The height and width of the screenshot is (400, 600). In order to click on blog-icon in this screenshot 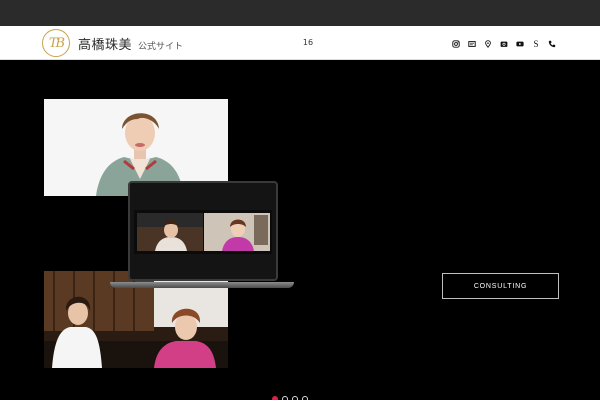, I will do `click(472, 44)`.